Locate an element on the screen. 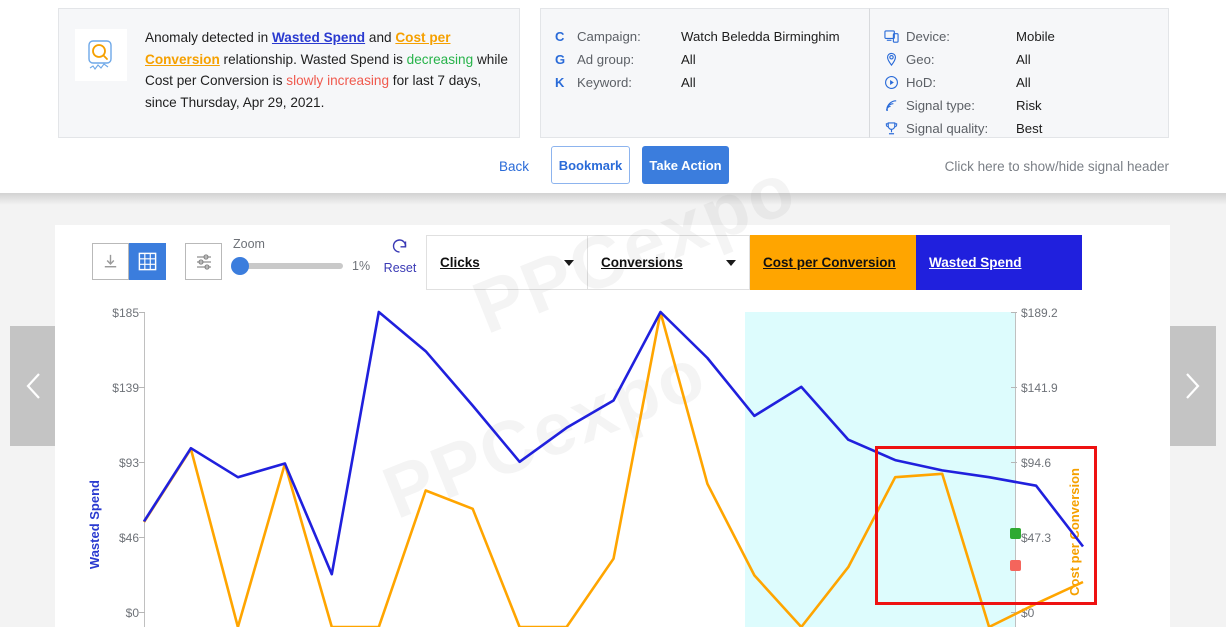 The height and width of the screenshot is (627, 1226). keyword-label: Keyword: is located at coordinates (604, 82).